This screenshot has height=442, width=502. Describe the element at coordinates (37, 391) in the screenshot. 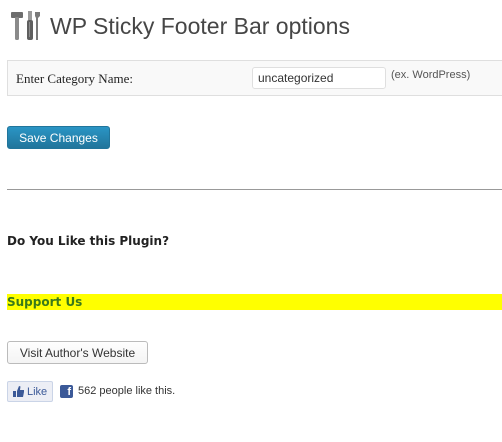

I see `facebook-like-label: Like` at that location.